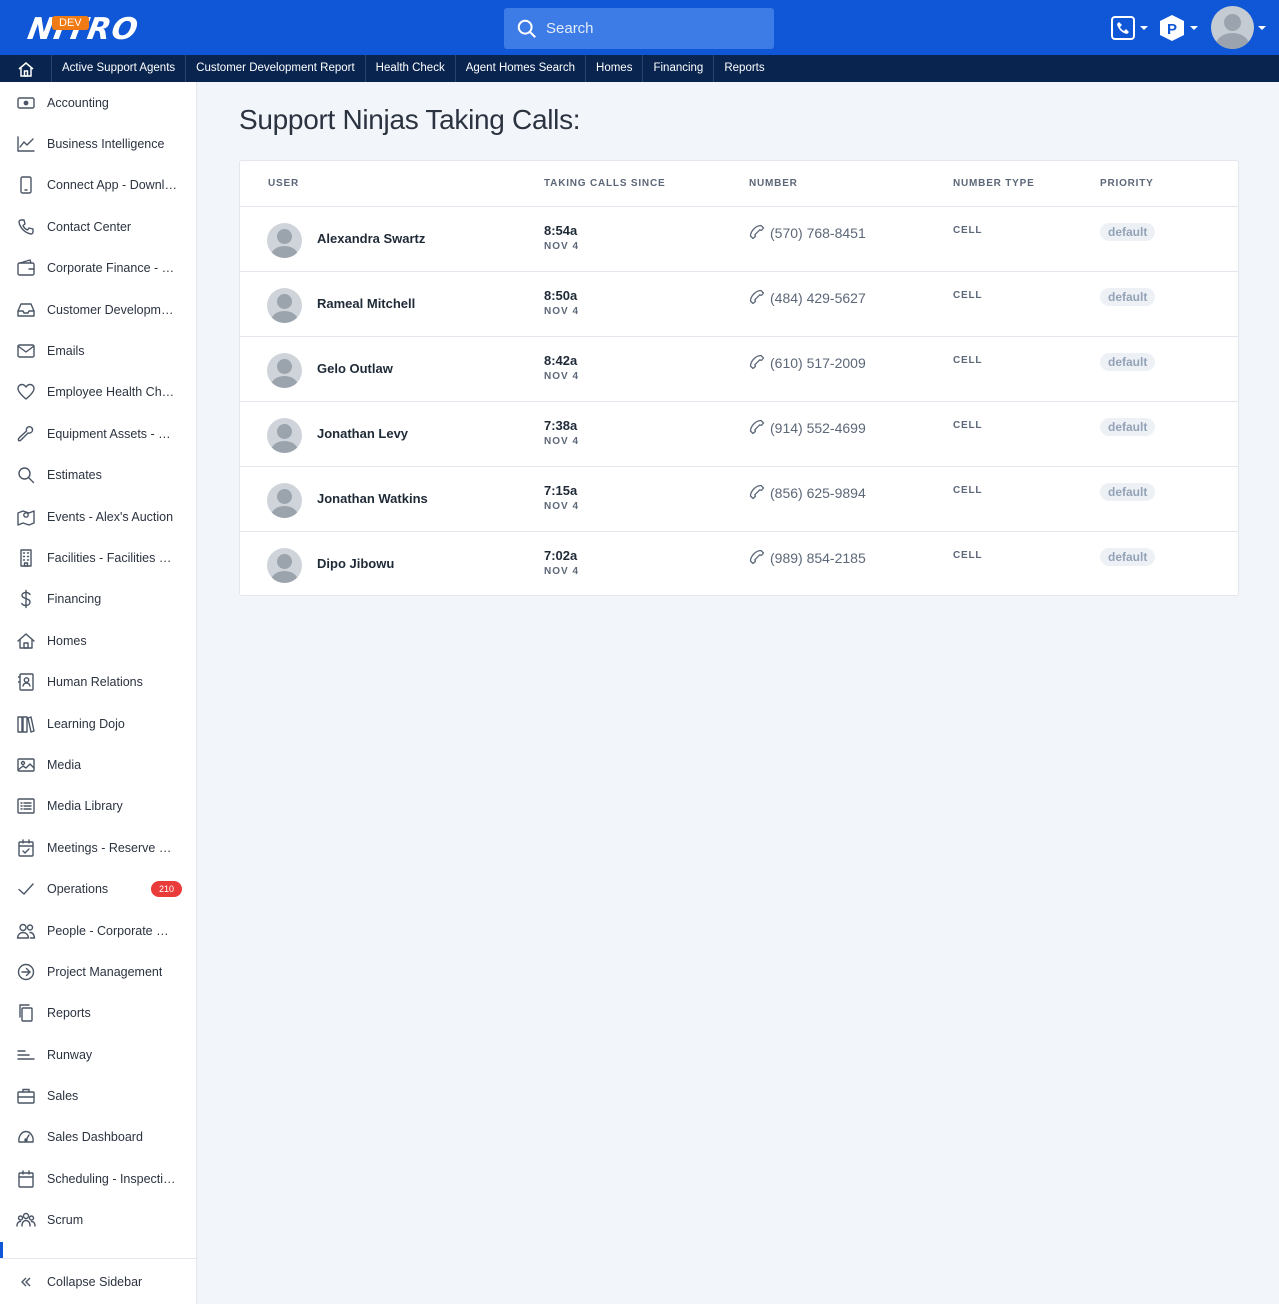 The width and height of the screenshot is (1279, 1304). What do you see at coordinates (26, 1282) in the screenshot?
I see `double-chevron-left-icon` at bounding box center [26, 1282].